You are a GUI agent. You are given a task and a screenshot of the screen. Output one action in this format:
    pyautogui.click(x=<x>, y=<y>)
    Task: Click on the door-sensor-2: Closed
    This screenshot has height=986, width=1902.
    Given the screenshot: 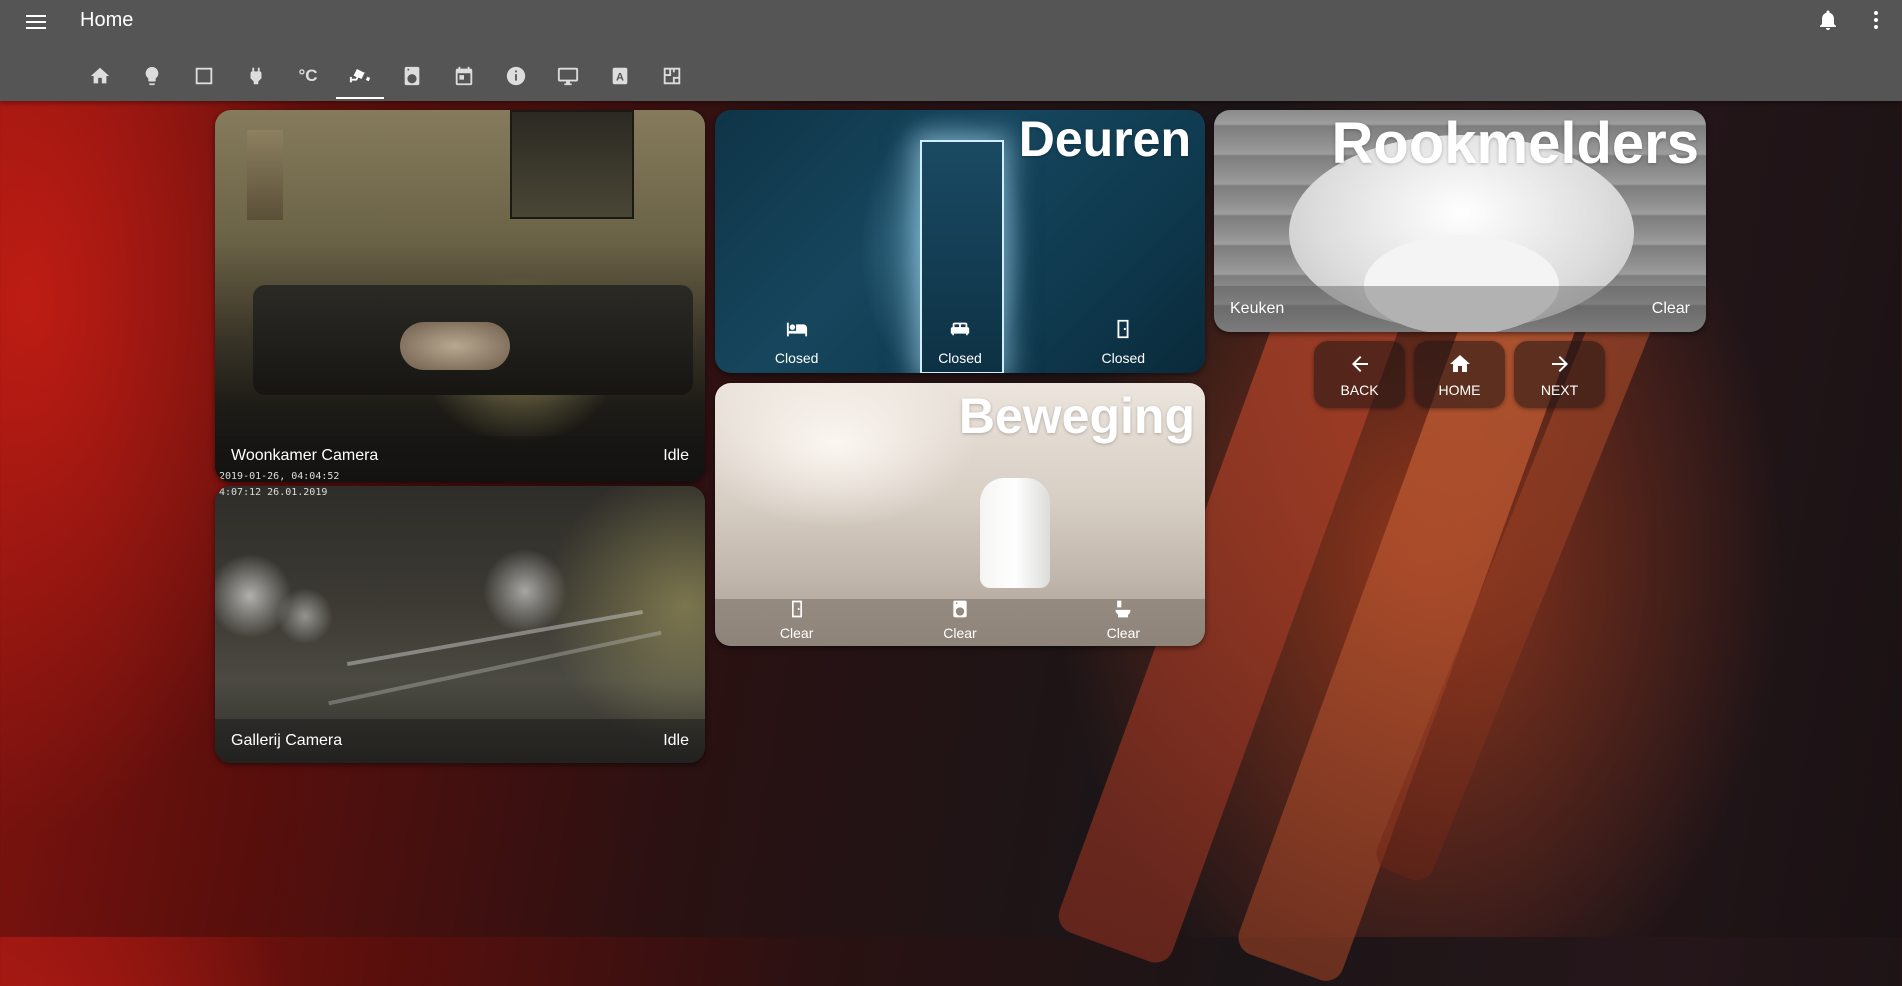 What is the action you would take?
    pyautogui.click(x=959, y=341)
    